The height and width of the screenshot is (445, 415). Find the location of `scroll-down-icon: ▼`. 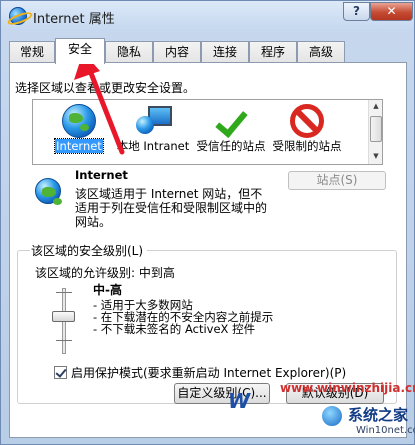

scroll-down-icon: ▼ is located at coordinates (376, 156).